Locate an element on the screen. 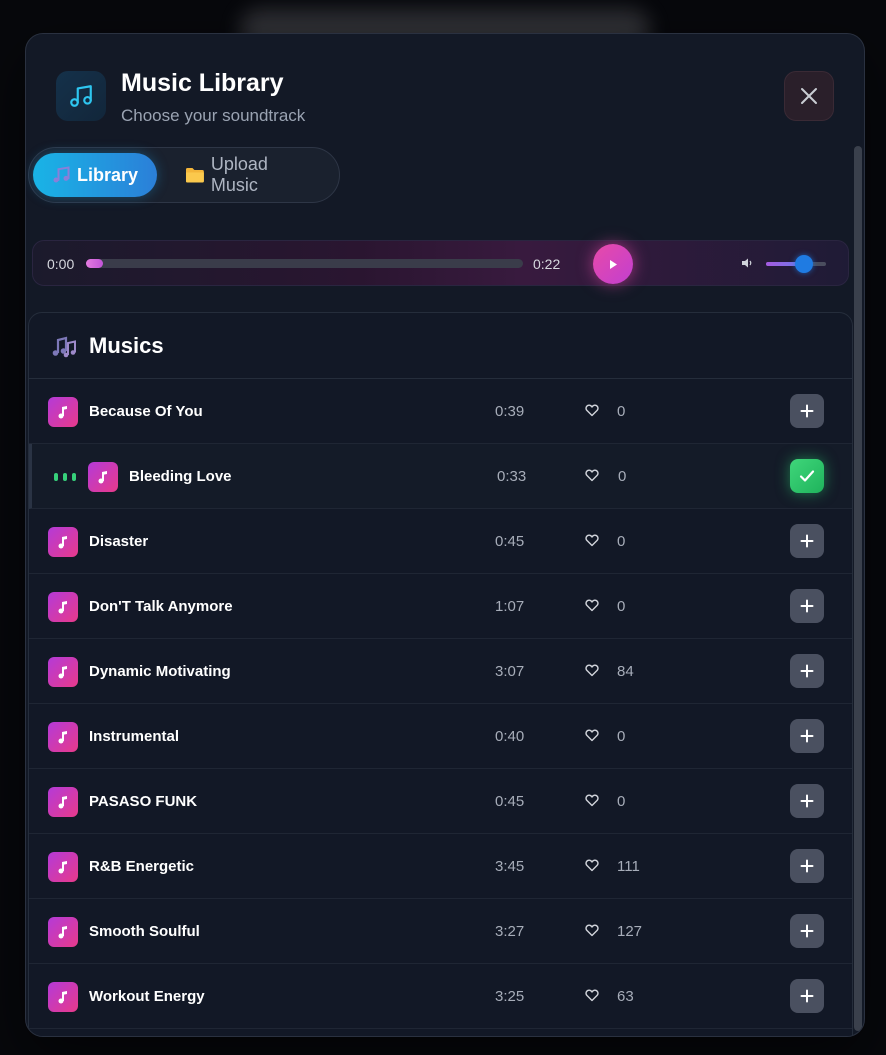  track-likes: 111 is located at coordinates (628, 866).